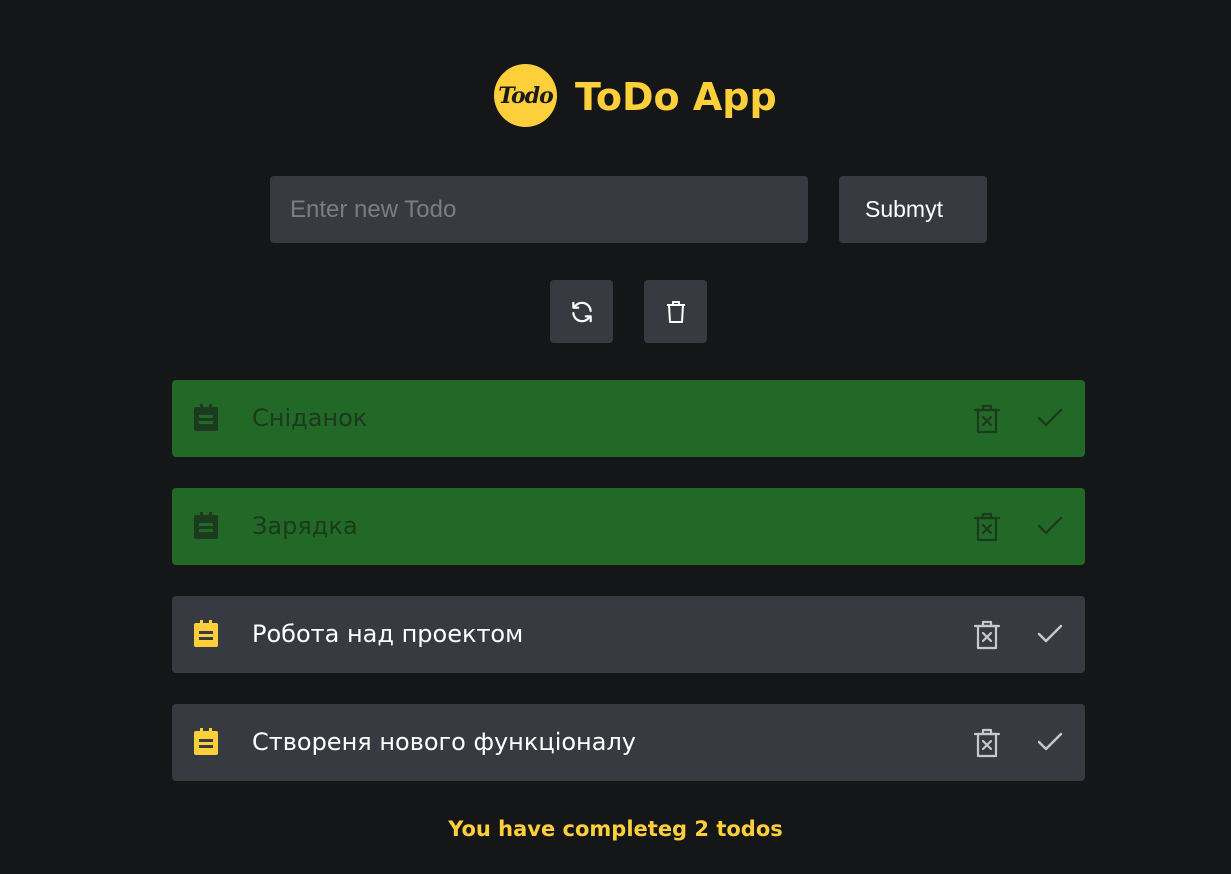 Image resolution: width=1231 pixels, height=874 pixels. Describe the element at coordinates (310, 418) in the screenshot. I see `todo-text: Сніданок` at that location.